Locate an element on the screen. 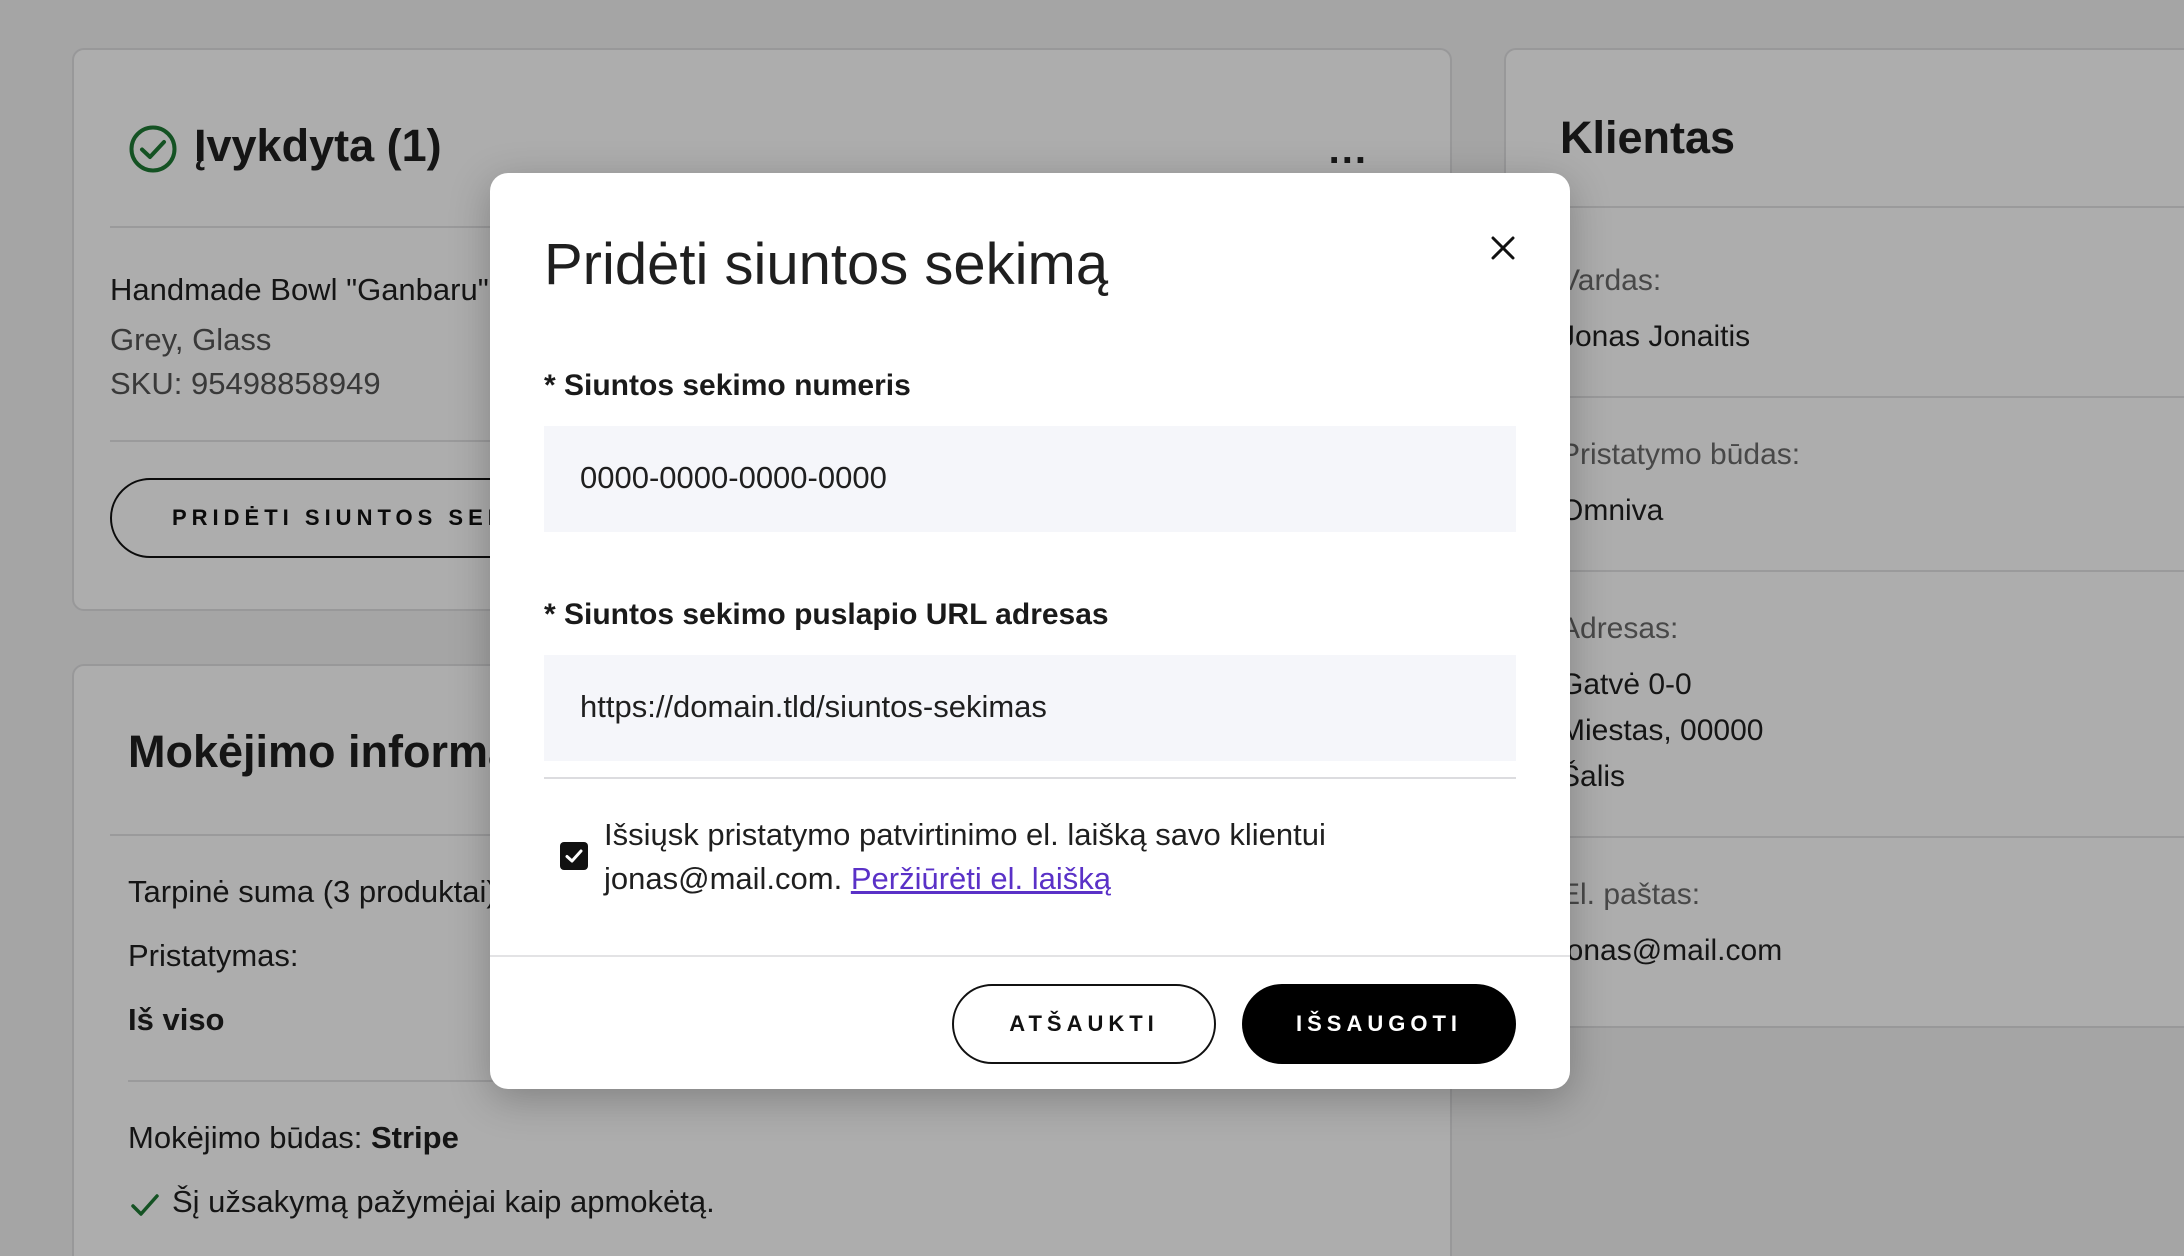  close-icon is located at coordinates (1503, 248).